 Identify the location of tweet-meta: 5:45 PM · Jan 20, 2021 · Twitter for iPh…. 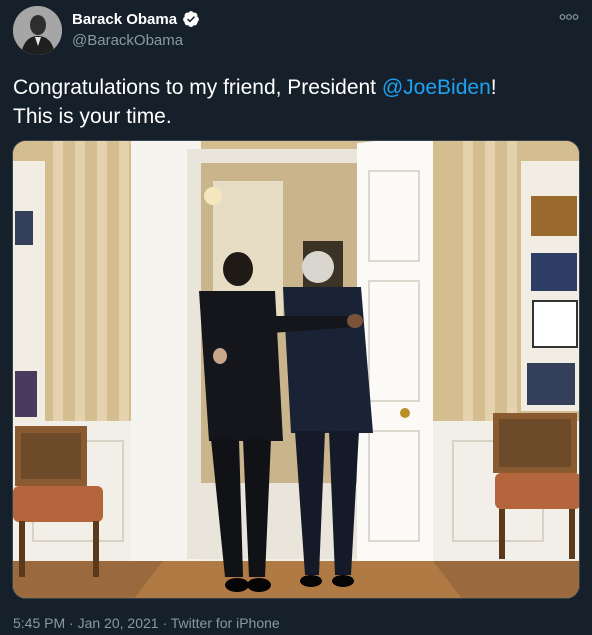
(146, 623).